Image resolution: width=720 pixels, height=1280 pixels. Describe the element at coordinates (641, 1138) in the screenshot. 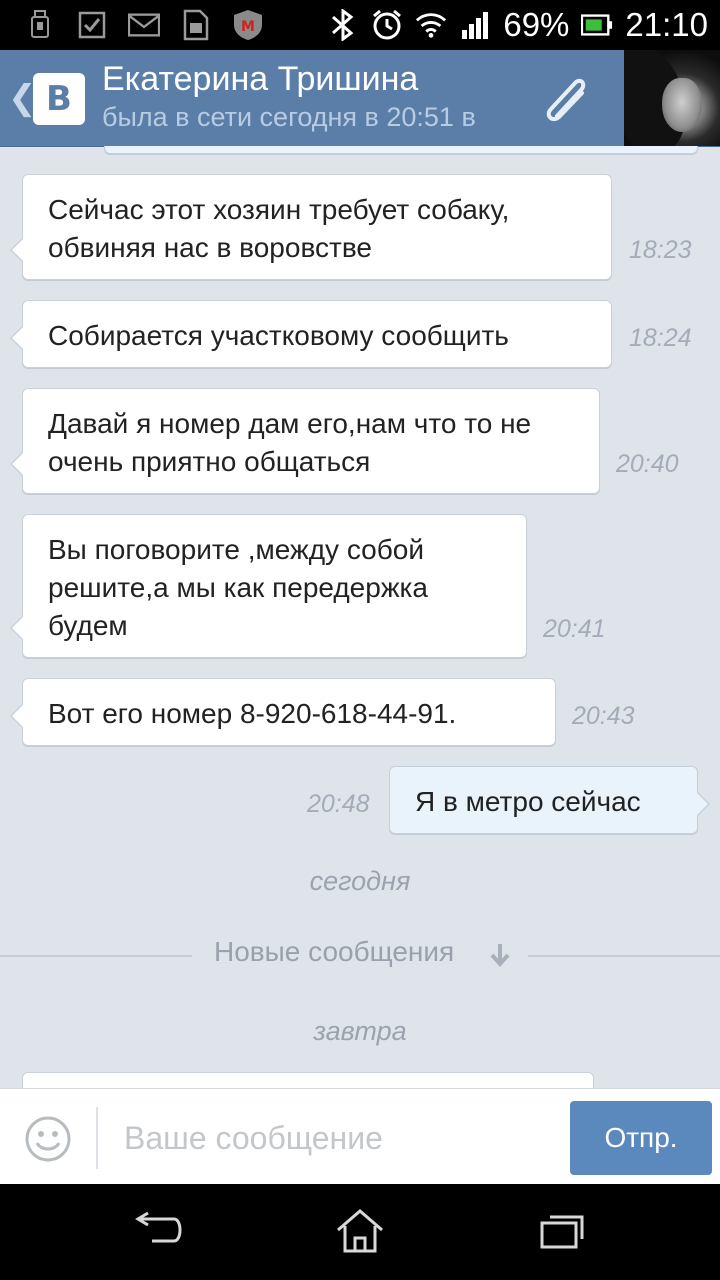

I see `send-button: Отпр.` at that location.